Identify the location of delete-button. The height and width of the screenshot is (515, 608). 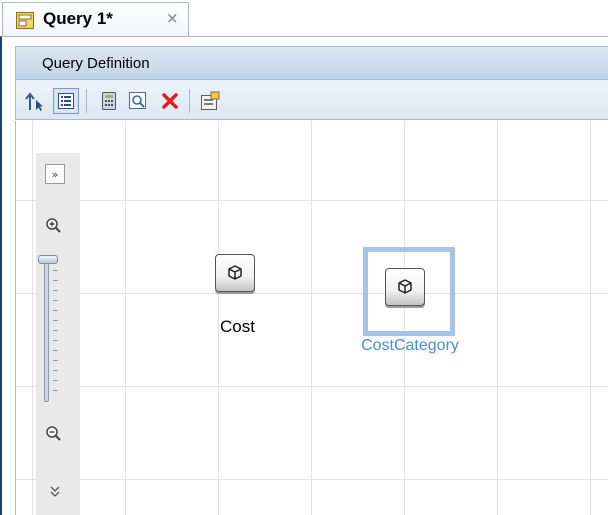
(170, 101).